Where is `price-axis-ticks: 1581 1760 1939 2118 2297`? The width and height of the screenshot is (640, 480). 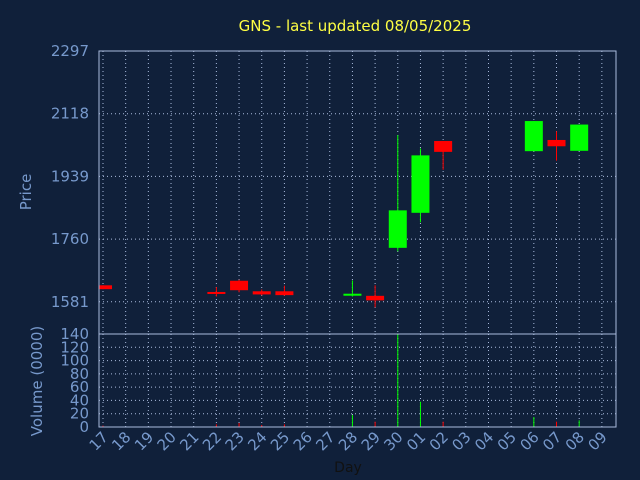
price-axis-ticks: 1581 1760 1939 2118 2297 is located at coordinates (70, 176).